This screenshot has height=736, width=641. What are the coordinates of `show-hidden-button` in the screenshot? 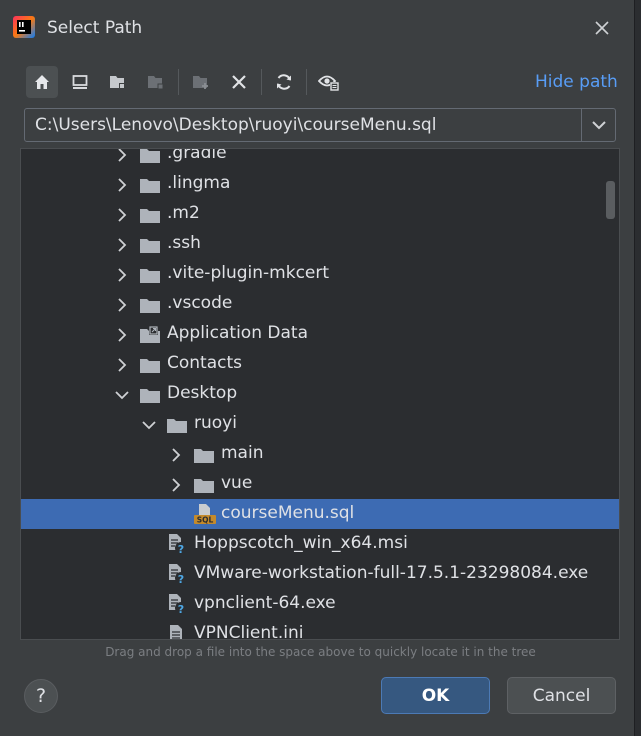 It's located at (329, 82).